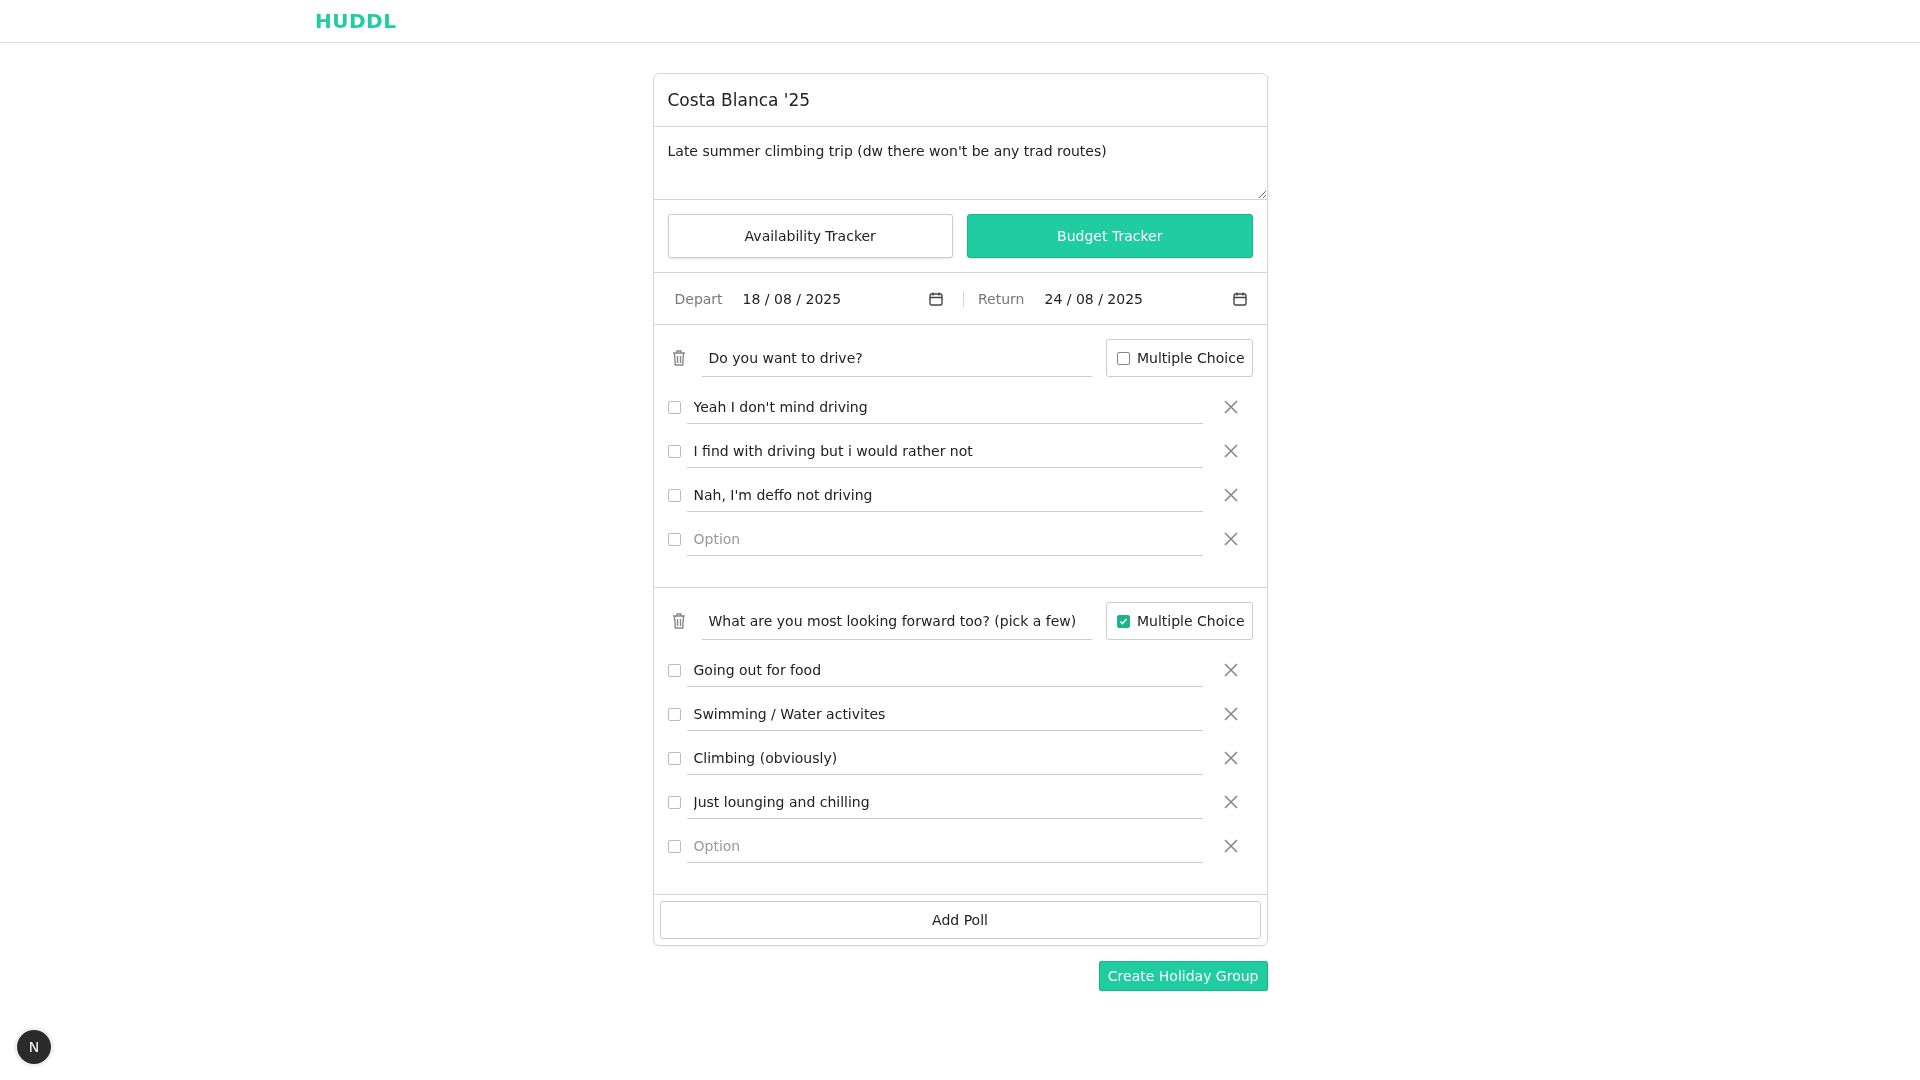 The height and width of the screenshot is (1080, 1920). What do you see at coordinates (1145, 298) in the screenshot?
I see `date-field: 24 / 08 / 2025` at bounding box center [1145, 298].